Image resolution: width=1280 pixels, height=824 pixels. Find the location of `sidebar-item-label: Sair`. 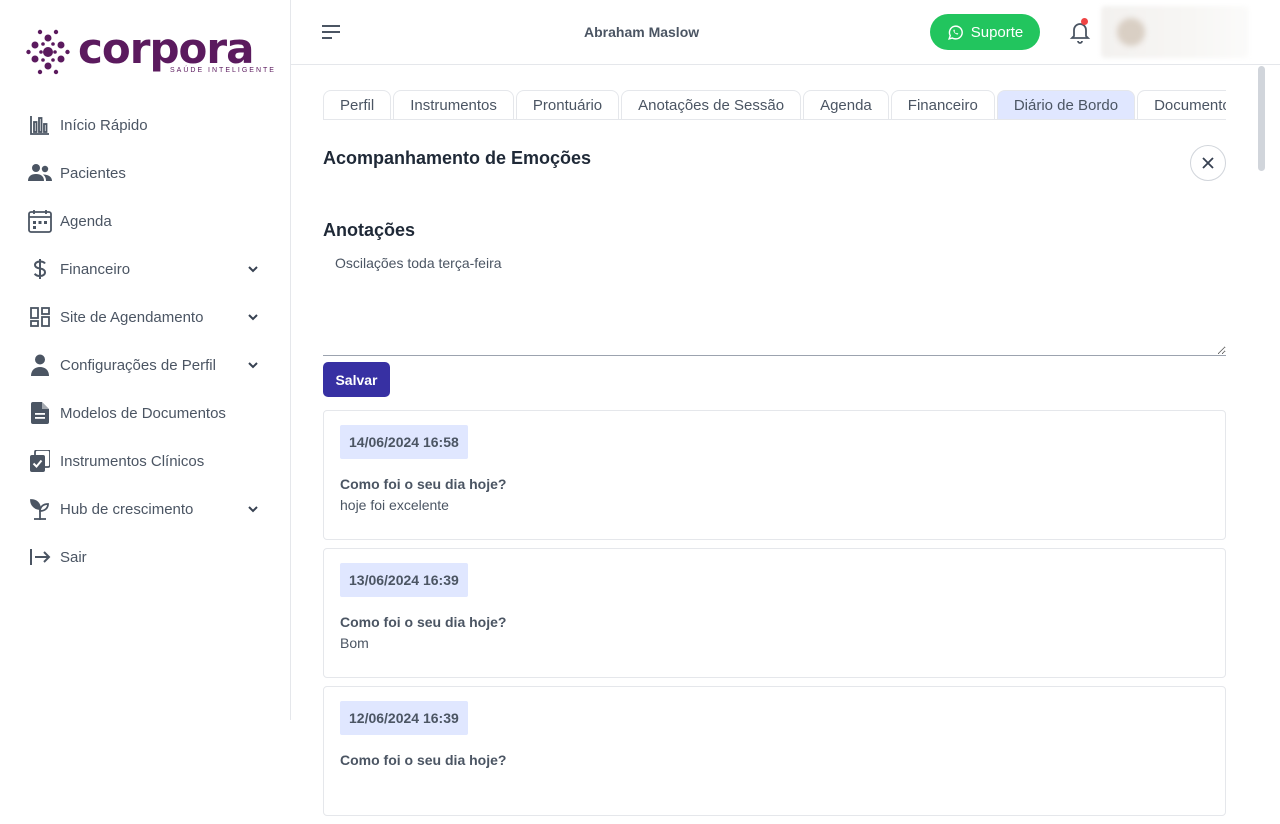

sidebar-item-label: Sair is located at coordinates (73, 557).